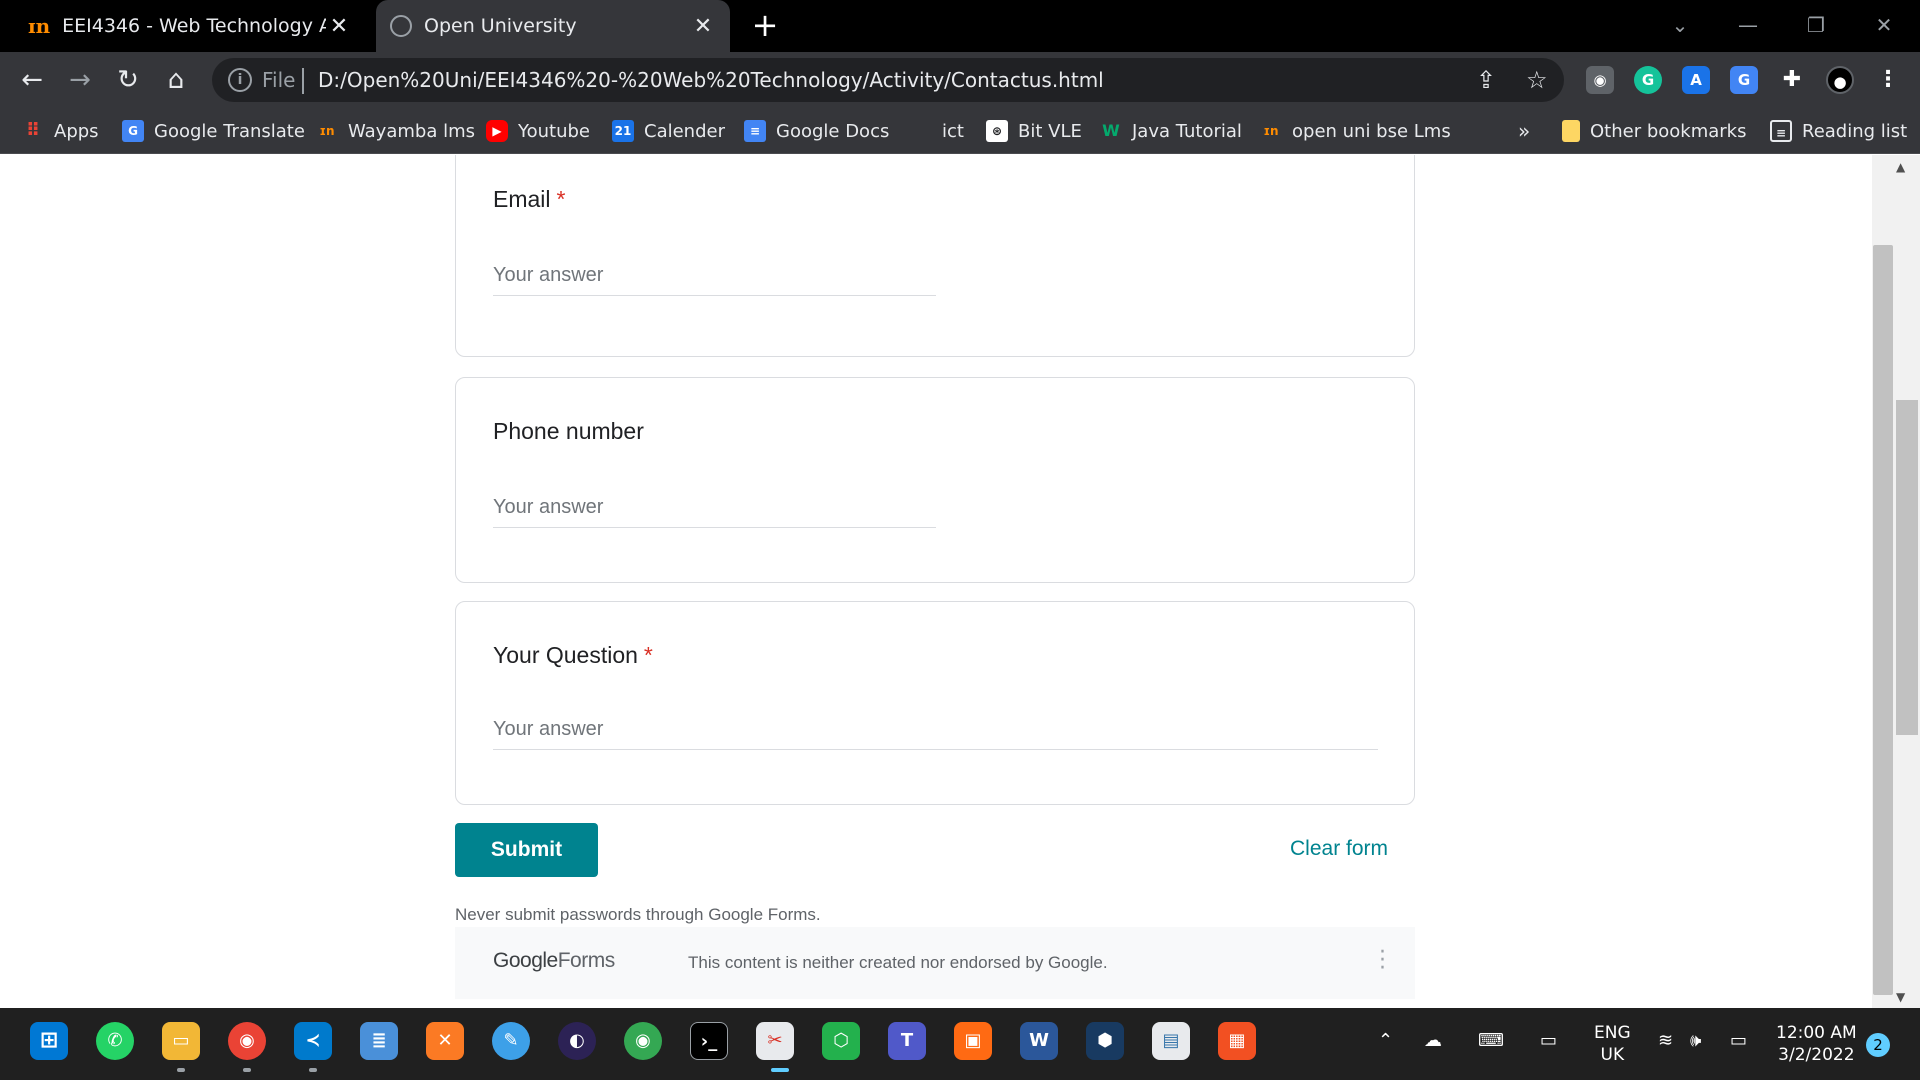 The height and width of the screenshot is (1080, 1920). I want to click on tab-eei4346: ɪn EEI4346 - Web Technology Activit ✕, so click(190, 26).